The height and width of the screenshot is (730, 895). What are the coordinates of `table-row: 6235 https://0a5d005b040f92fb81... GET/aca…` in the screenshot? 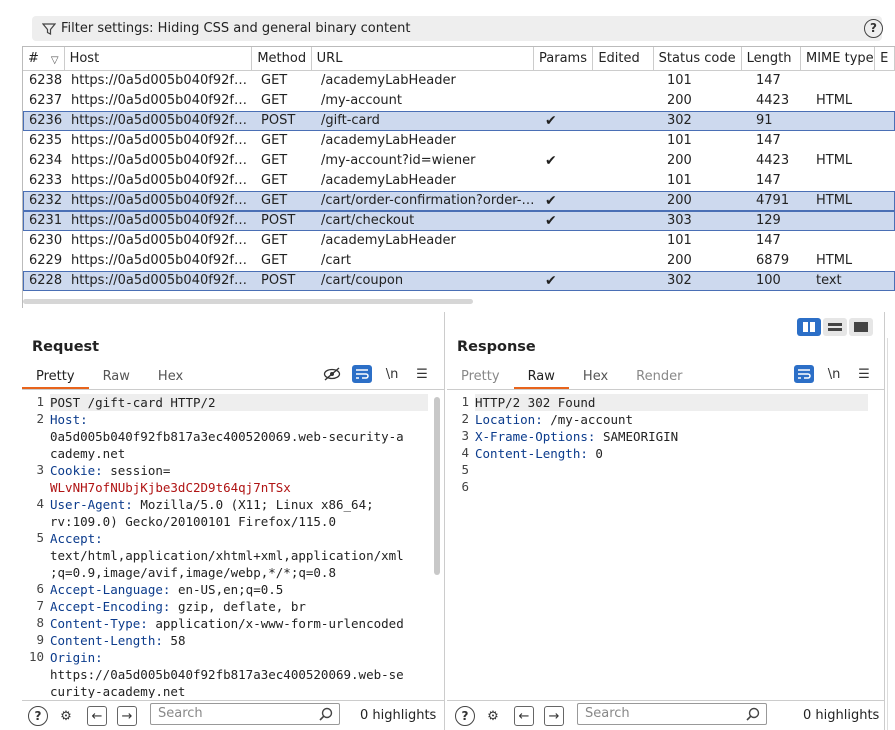 It's located at (459, 141).